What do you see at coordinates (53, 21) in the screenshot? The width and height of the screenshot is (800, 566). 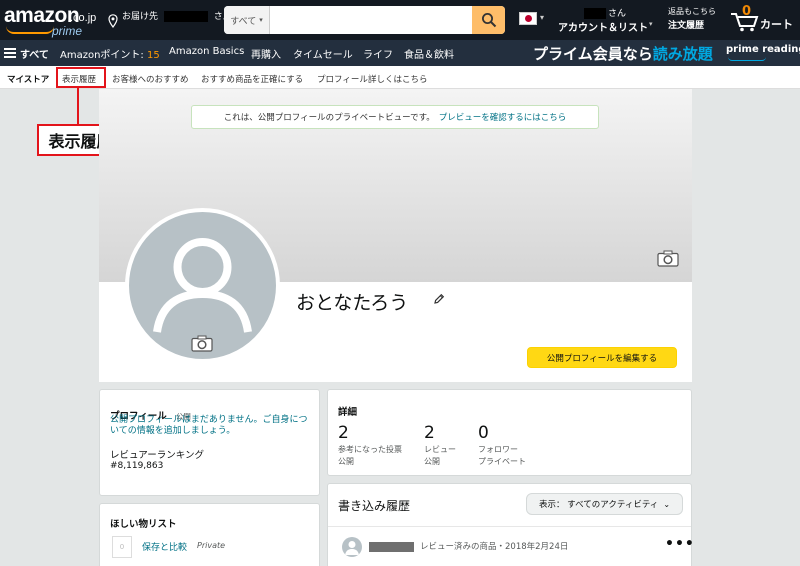 I see `amazon-logo: amazon .co.jp prime` at bounding box center [53, 21].